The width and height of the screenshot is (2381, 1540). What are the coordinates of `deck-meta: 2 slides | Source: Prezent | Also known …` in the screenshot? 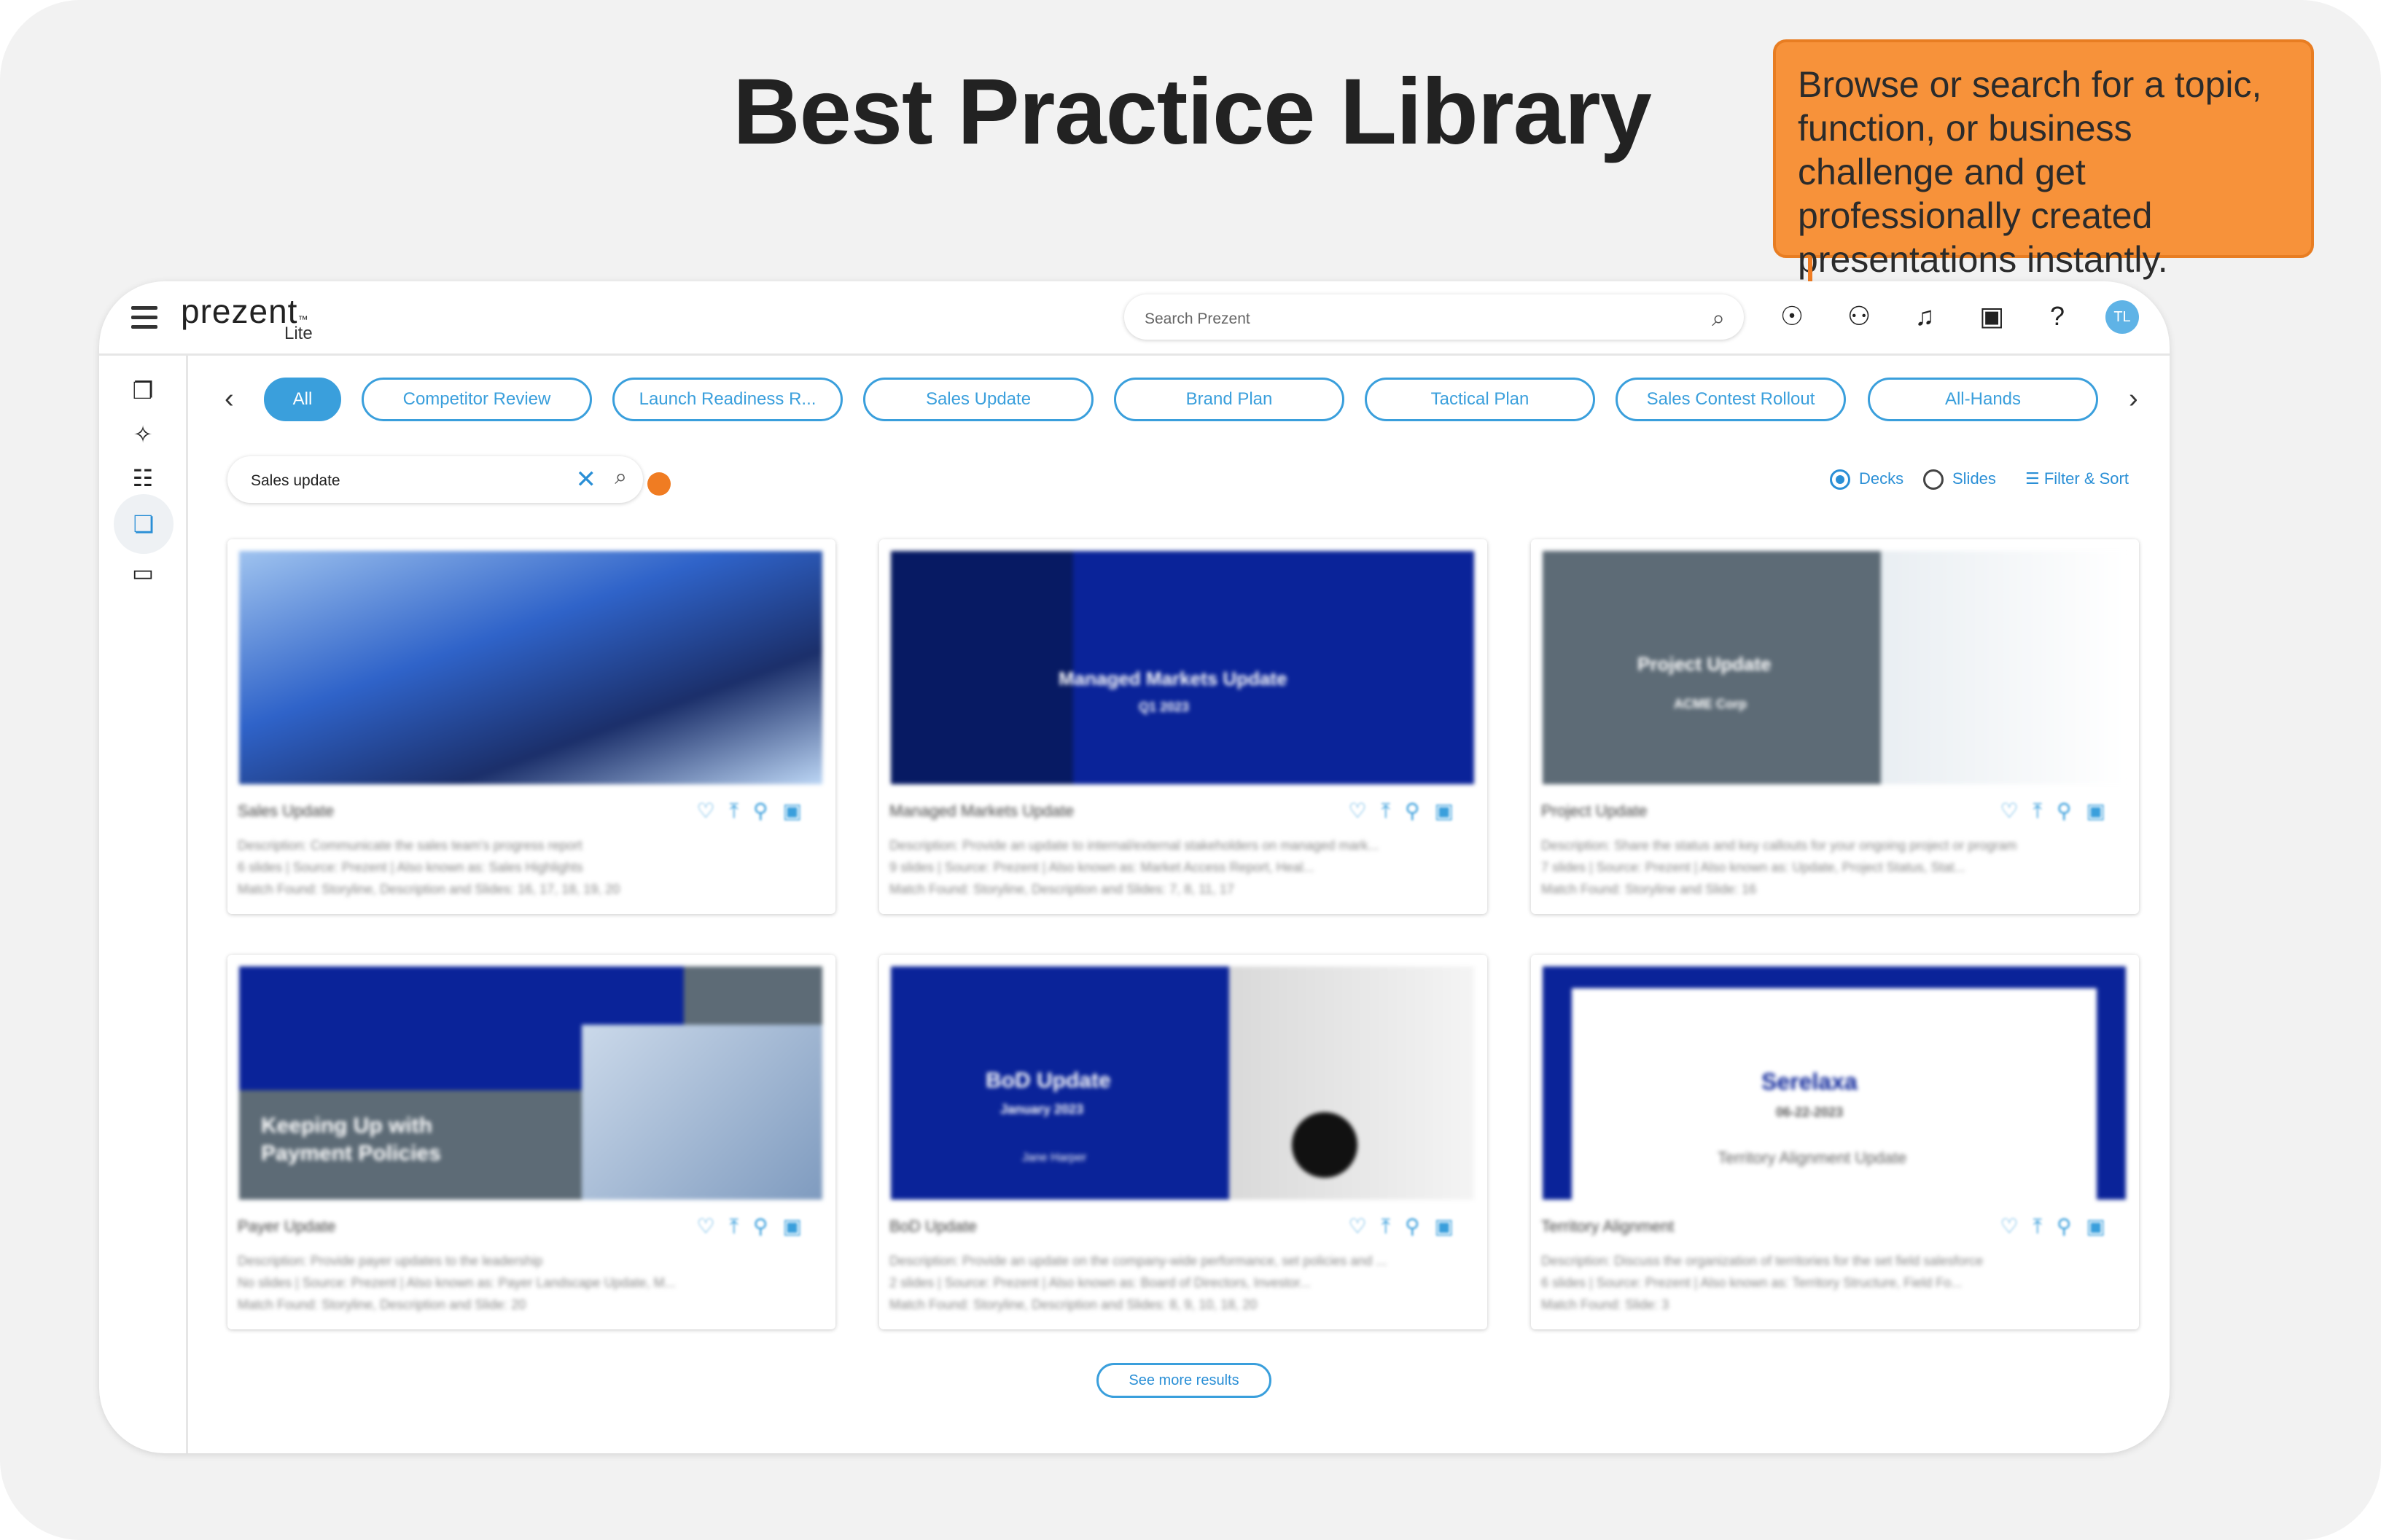 It's located at (1100, 1282).